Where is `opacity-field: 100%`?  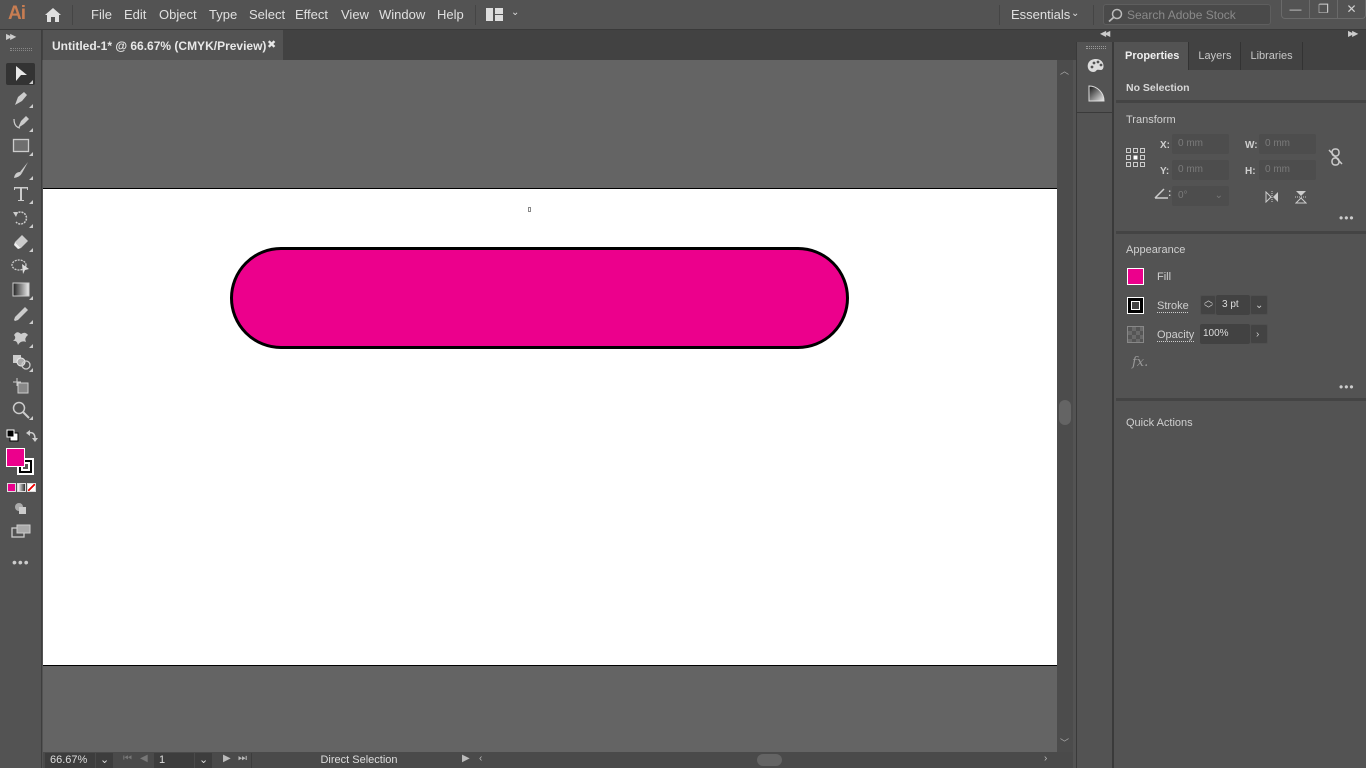 opacity-field: 100% is located at coordinates (1225, 334).